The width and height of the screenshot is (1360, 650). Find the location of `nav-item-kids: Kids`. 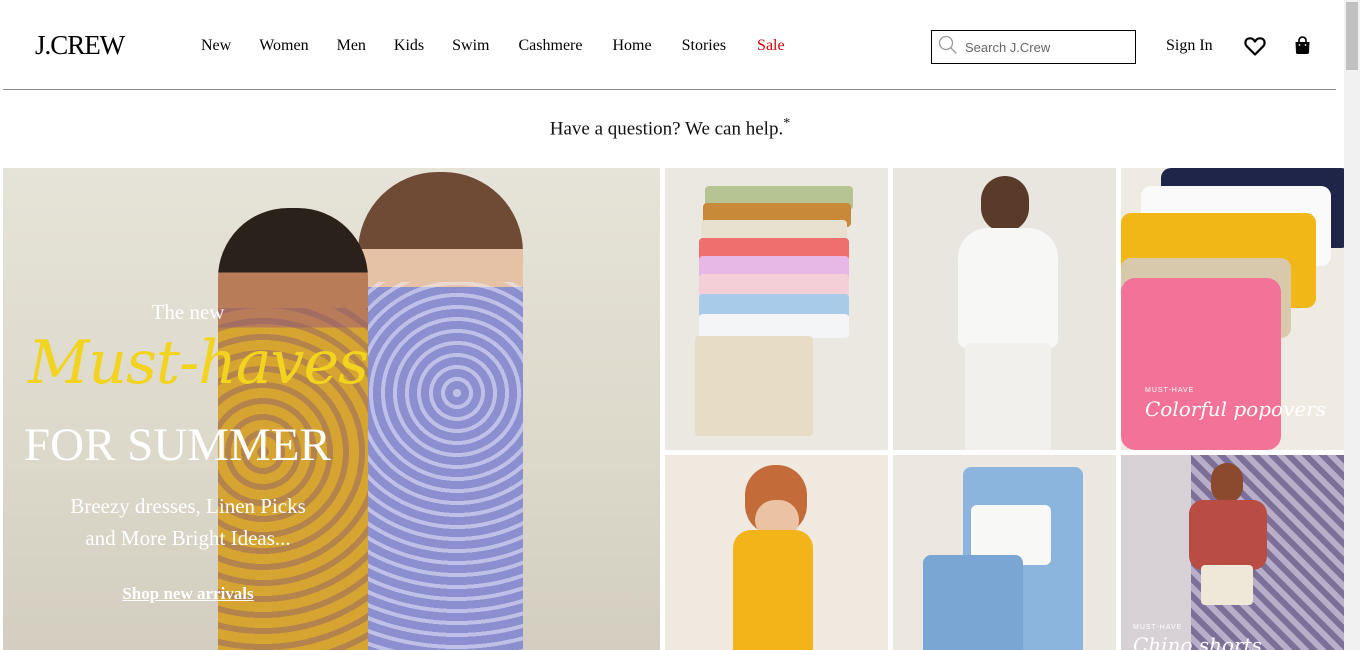

nav-item-kids: Kids is located at coordinates (409, 46).